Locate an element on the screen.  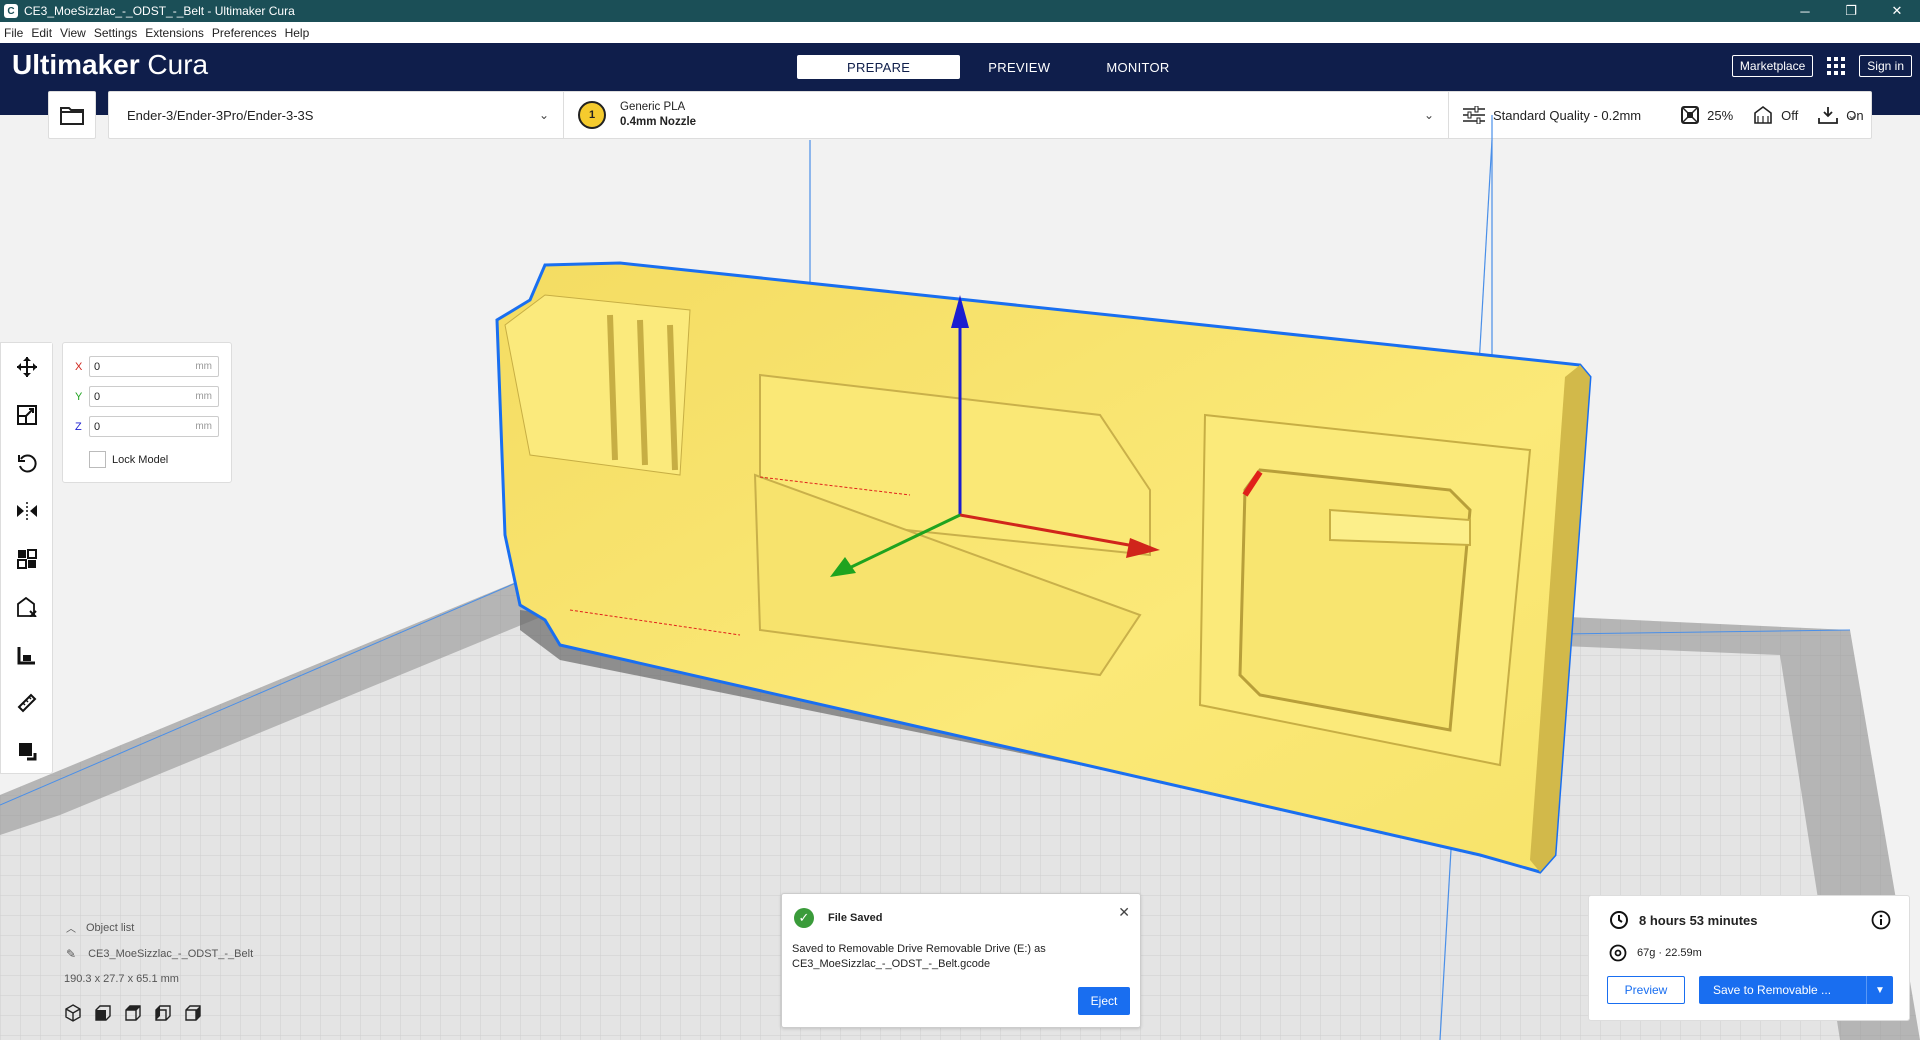
y-axis-label: Y is located at coordinates (79, 396).